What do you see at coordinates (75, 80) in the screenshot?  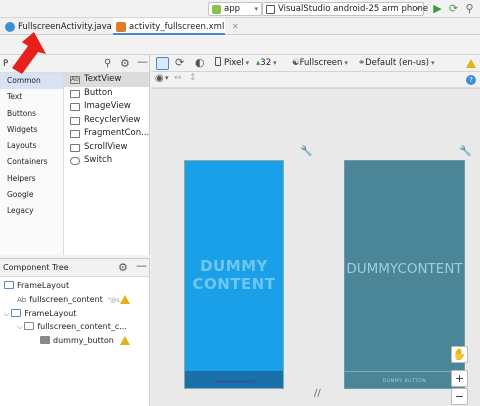 I see `textview-icon: Ab` at bounding box center [75, 80].